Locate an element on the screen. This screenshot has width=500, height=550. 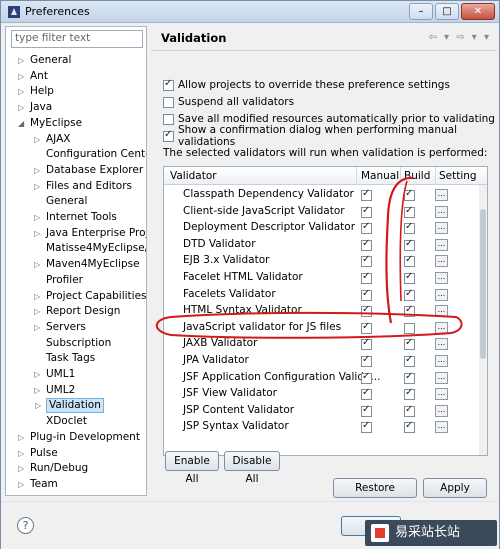
expanded-arrow-icon: ◢ is located at coordinates (23, 123).